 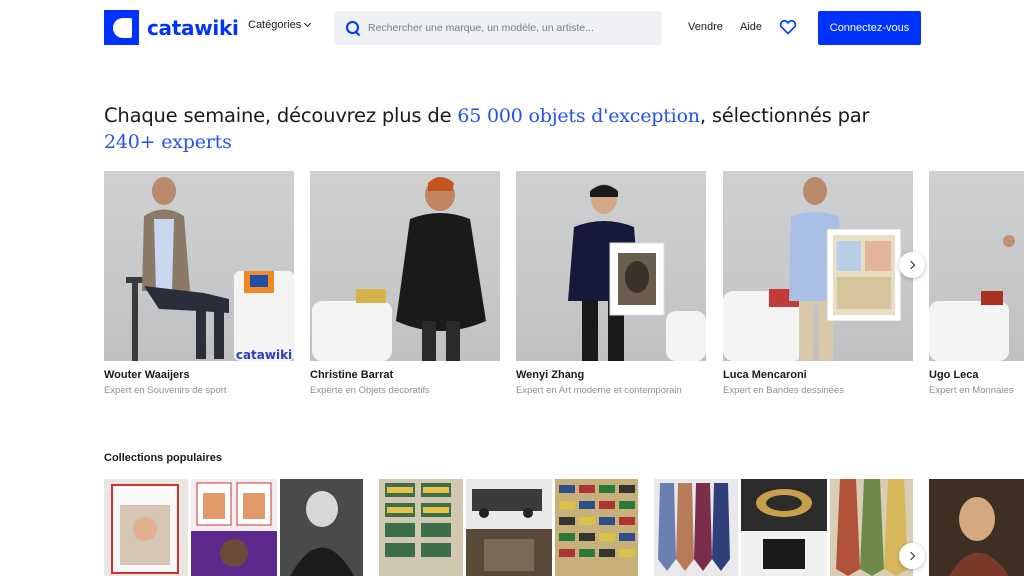 What do you see at coordinates (954, 375) in the screenshot?
I see `expert-name: Ugo Leca` at bounding box center [954, 375].